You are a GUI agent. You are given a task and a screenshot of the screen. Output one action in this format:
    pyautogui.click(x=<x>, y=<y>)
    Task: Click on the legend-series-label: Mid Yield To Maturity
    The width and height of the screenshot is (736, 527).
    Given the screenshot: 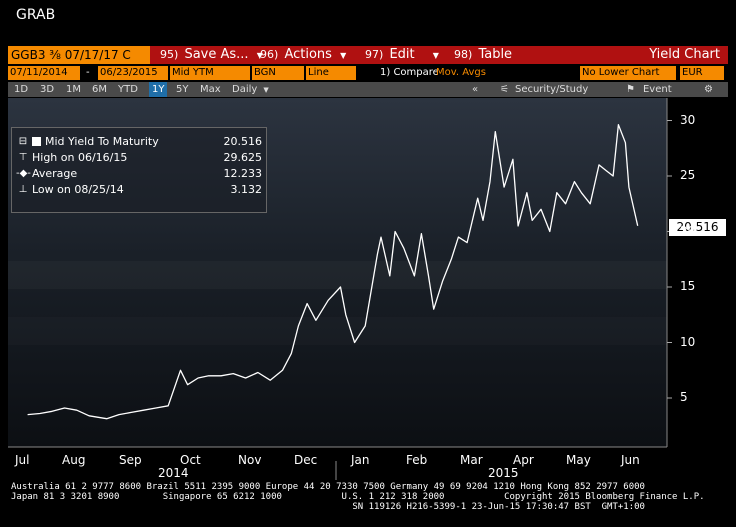 What is the action you would take?
    pyautogui.click(x=95, y=142)
    